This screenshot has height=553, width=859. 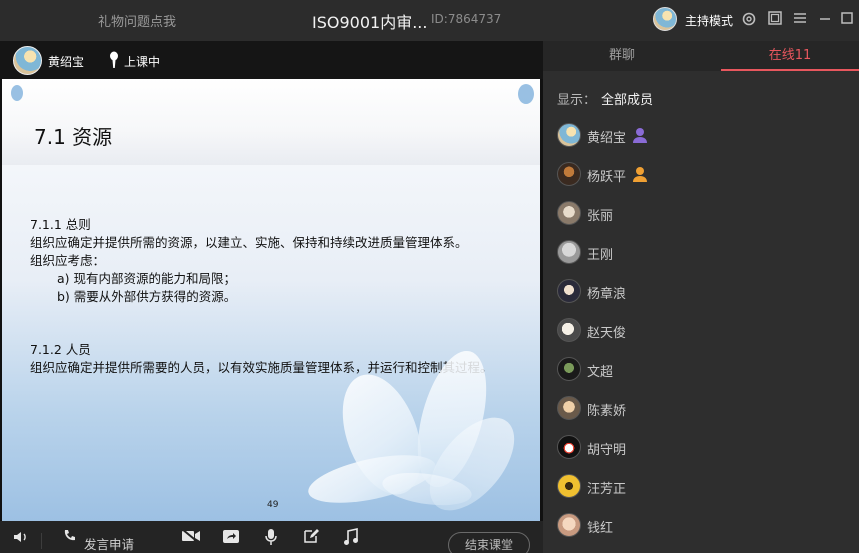 What do you see at coordinates (311, 538) in the screenshot?
I see `edit-icon` at bounding box center [311, 538].